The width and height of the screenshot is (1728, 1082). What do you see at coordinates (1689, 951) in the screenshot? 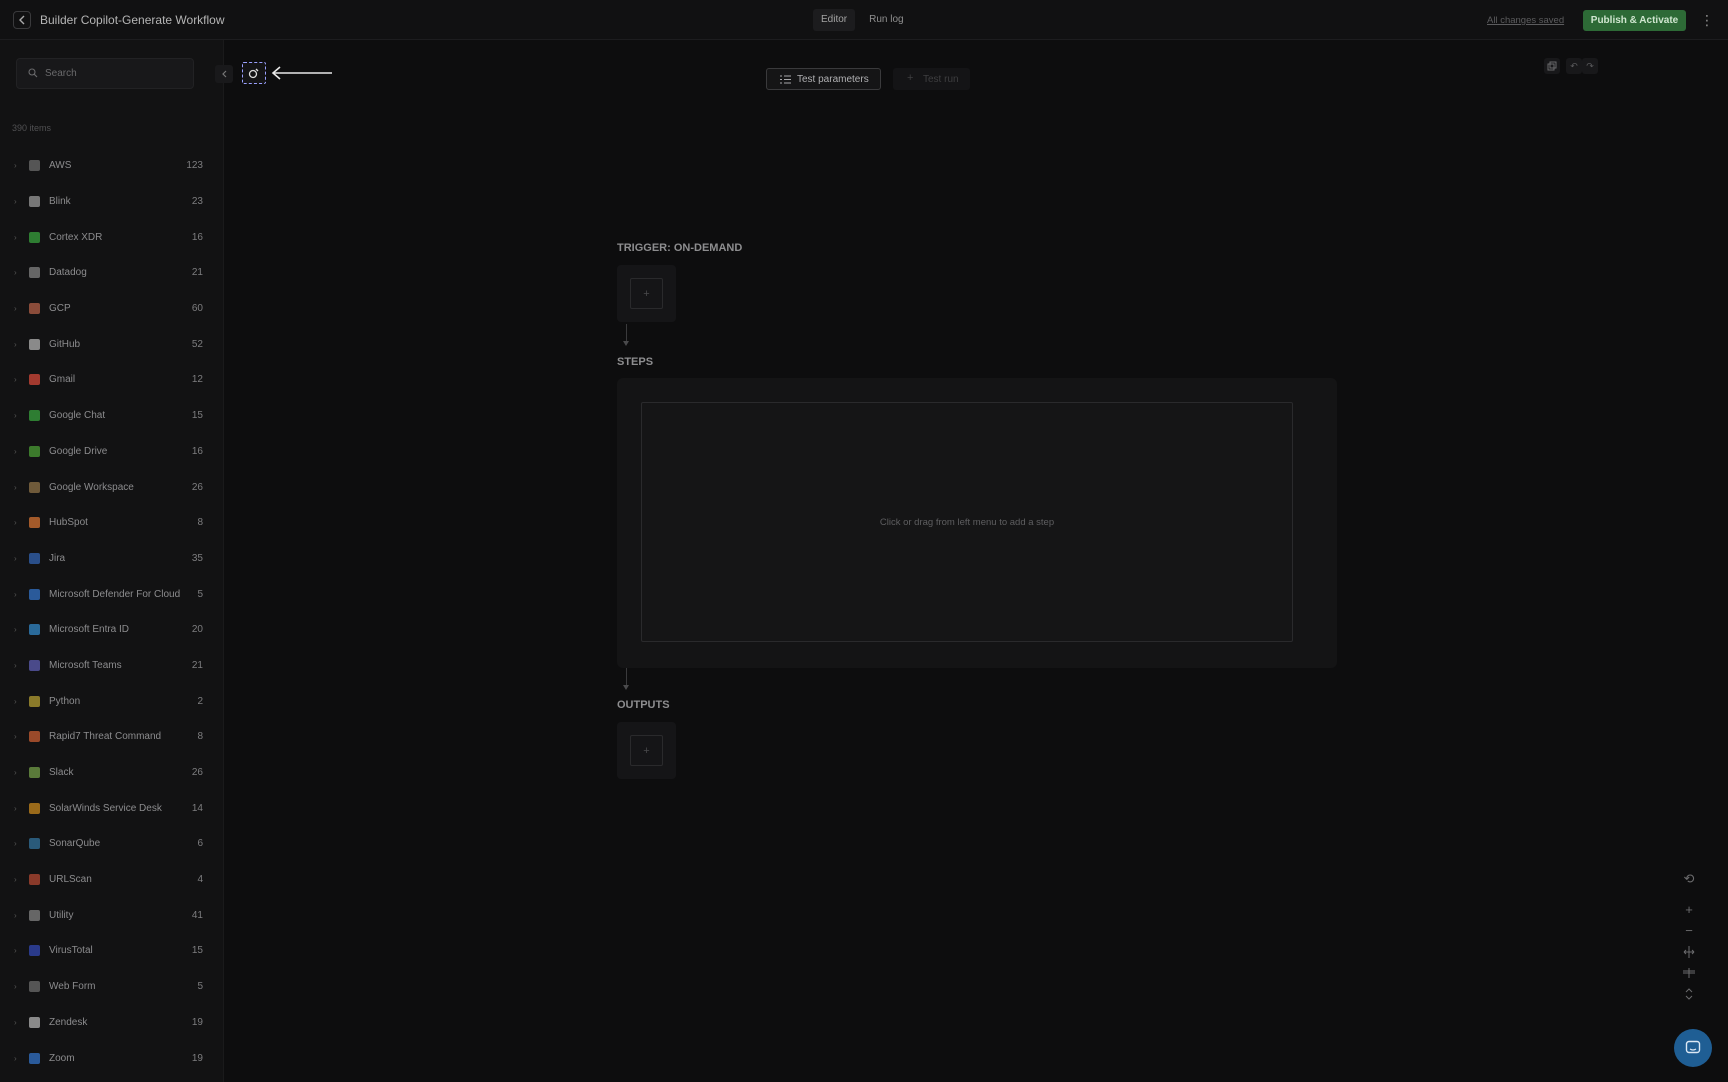
I see `fit-horizontal-icon` at bounding box center [1689, 951].